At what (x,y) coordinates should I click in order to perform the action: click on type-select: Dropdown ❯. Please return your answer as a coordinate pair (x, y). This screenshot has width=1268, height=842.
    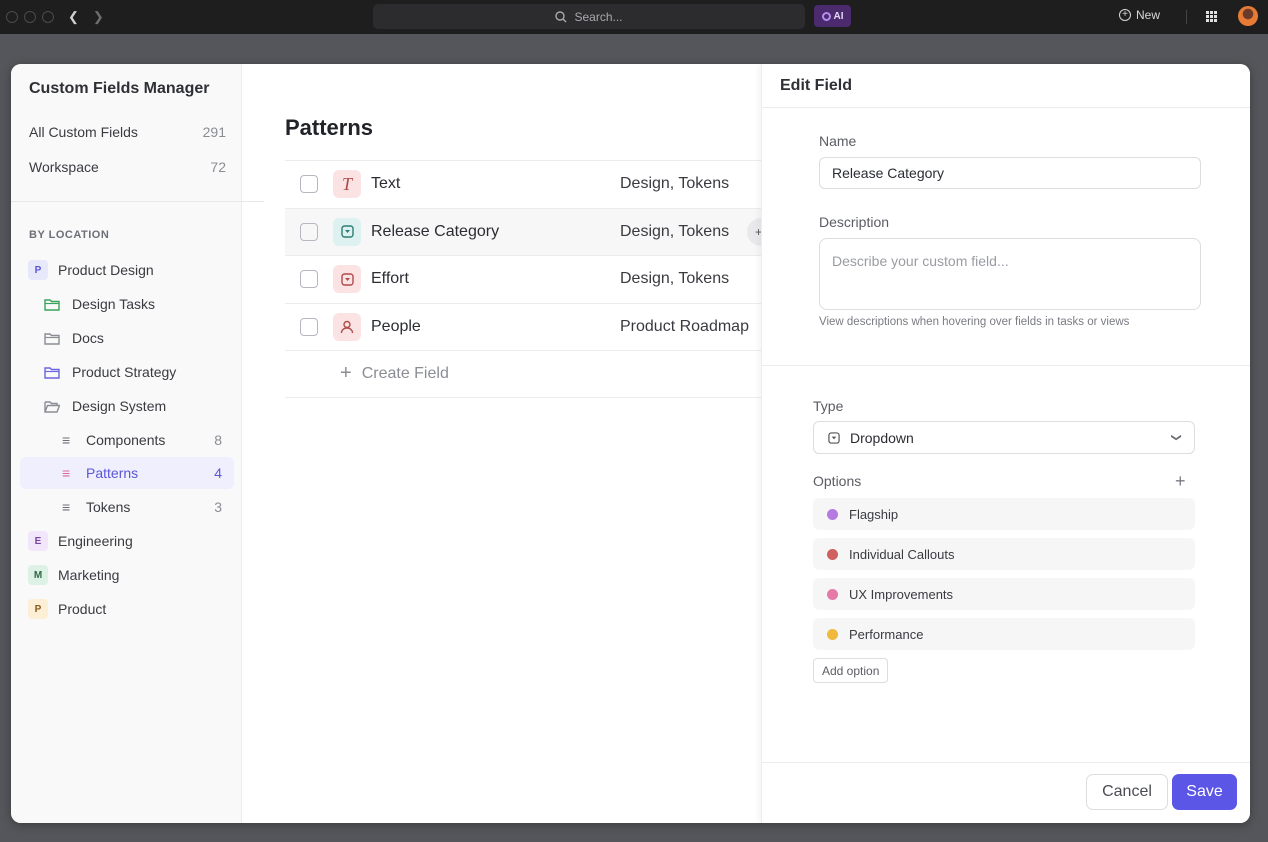
    Looking at the image, I should click on (1004, 437).